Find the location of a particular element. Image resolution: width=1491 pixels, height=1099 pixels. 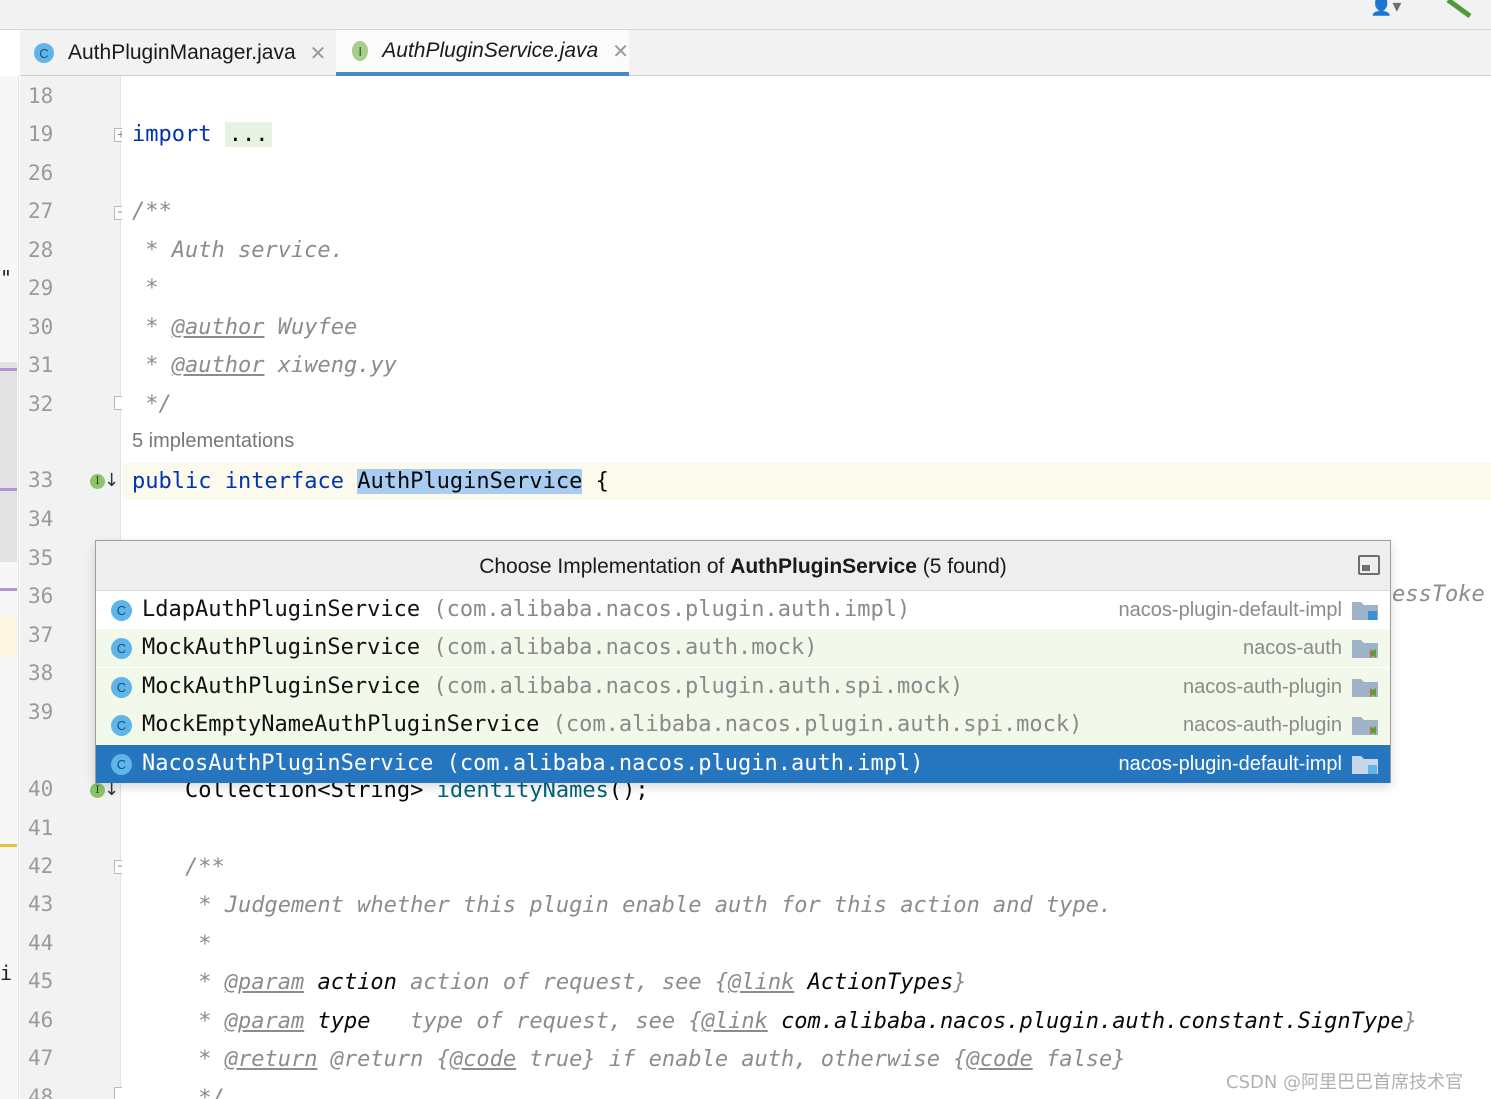

arrow-down-icon: ↓ is located at coordinates (112, 480).